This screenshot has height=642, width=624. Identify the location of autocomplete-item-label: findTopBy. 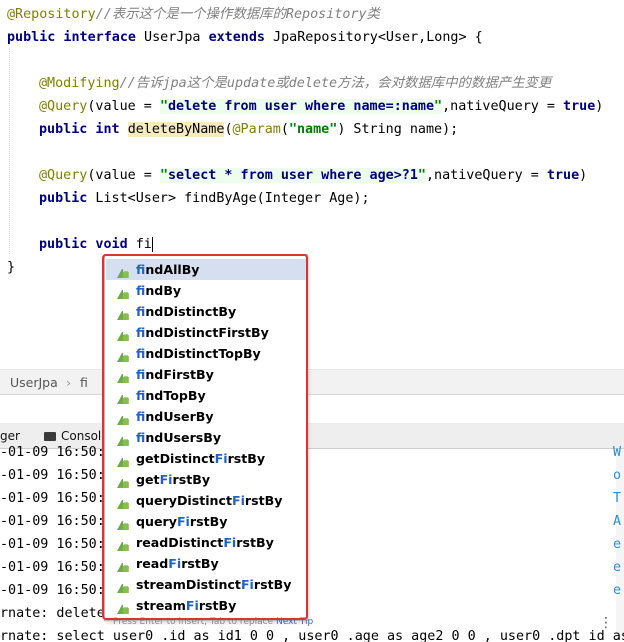
(171, 395).